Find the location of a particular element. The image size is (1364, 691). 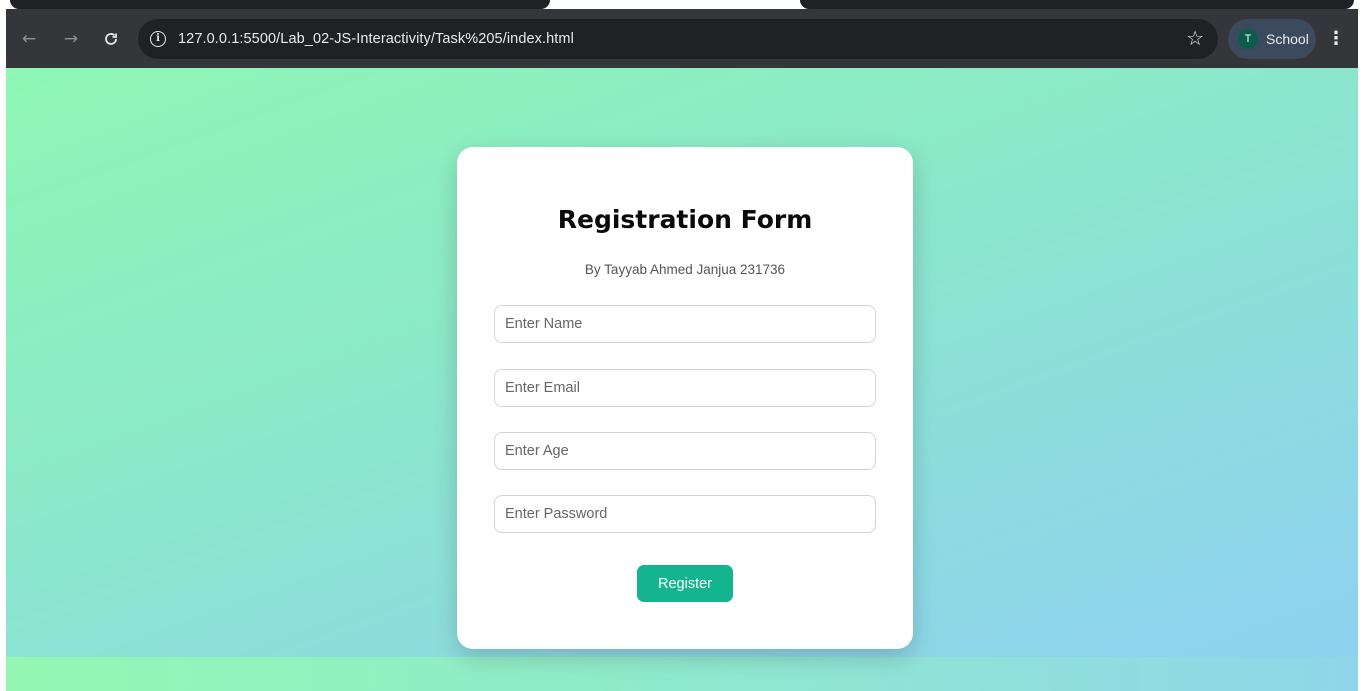

form-title: Registration Form is located at coordinates (685, 219).